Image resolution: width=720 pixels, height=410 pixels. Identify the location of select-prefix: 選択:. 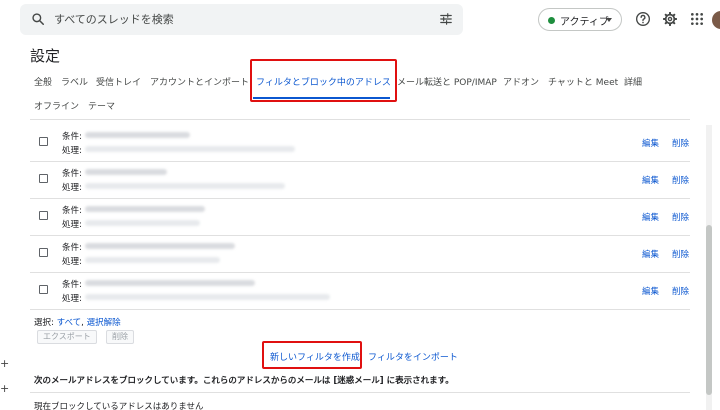
(45, 323).